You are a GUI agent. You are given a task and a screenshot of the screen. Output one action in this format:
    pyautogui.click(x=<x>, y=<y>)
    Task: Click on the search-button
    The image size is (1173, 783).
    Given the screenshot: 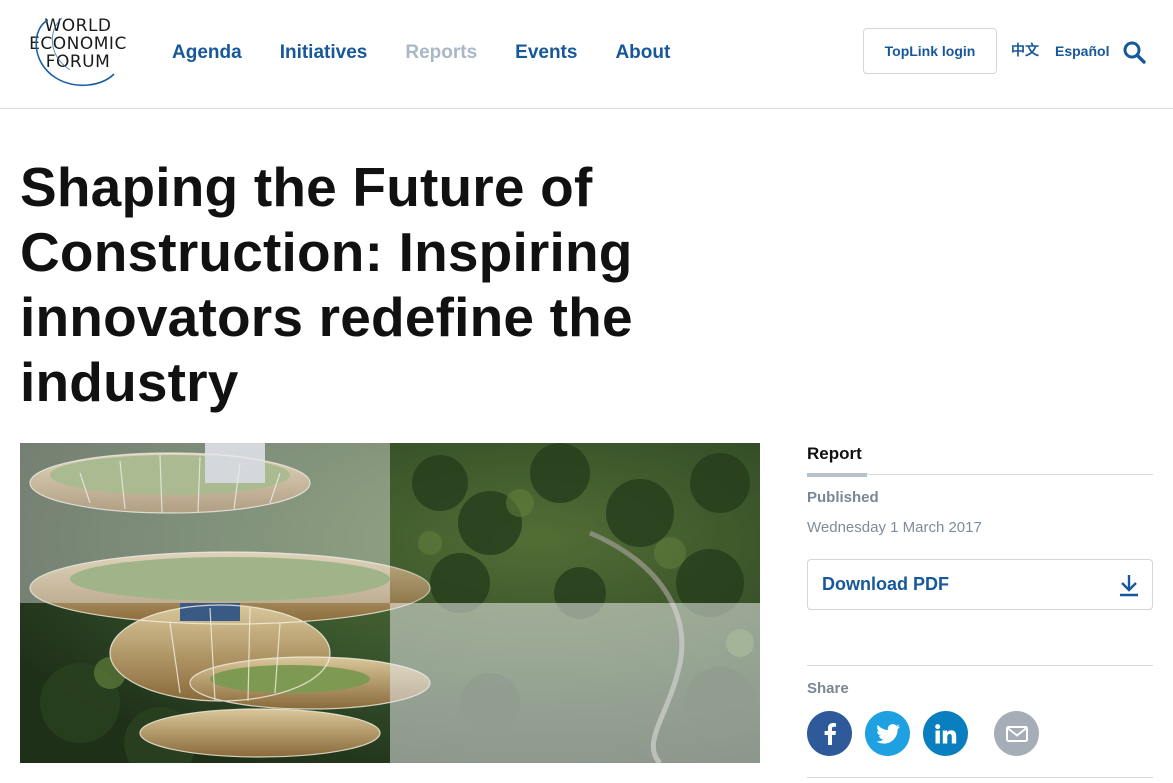 What is the action you would take?
    pyautogui.click(x=1135, y=53)
    